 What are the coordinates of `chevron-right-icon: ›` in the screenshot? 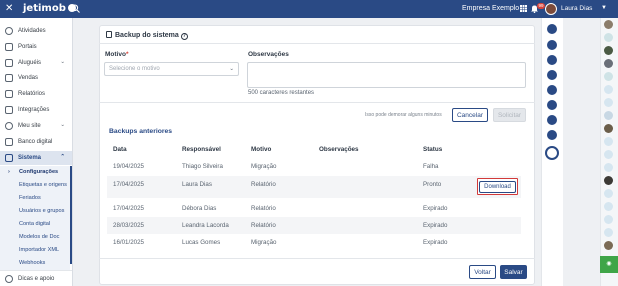 It's located at (9, 172).